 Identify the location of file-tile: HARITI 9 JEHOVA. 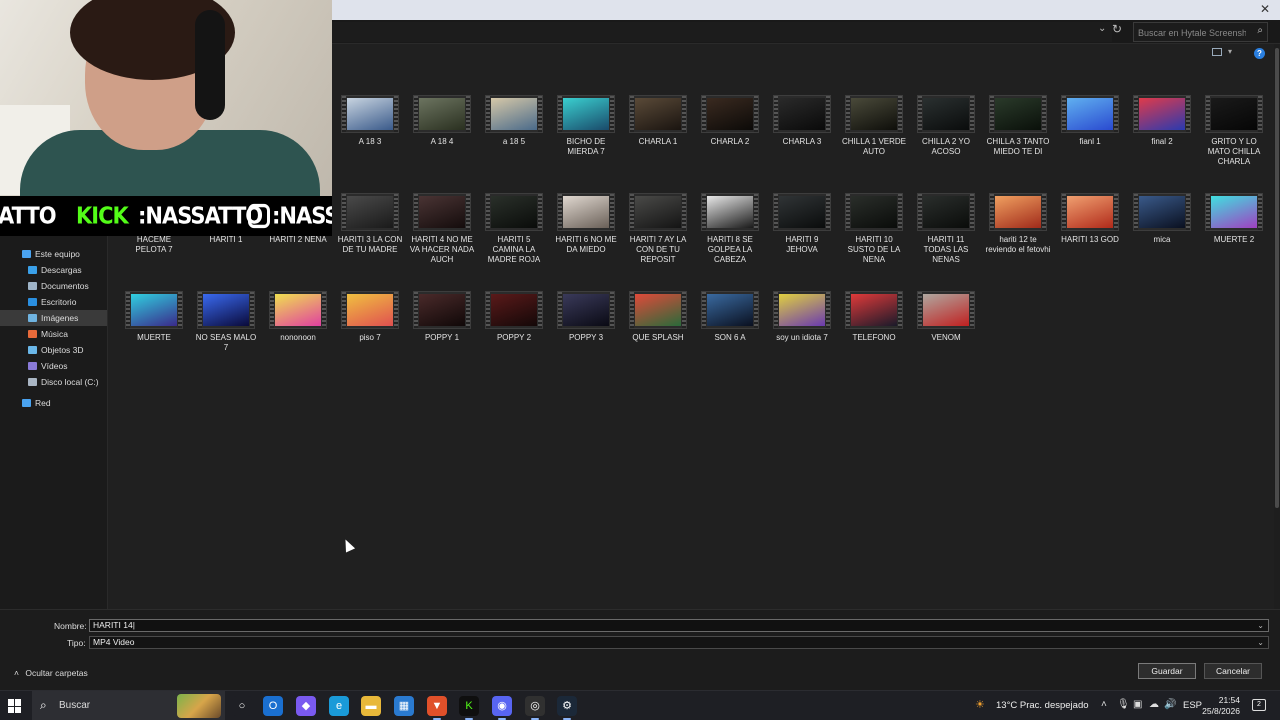
(802, 241).